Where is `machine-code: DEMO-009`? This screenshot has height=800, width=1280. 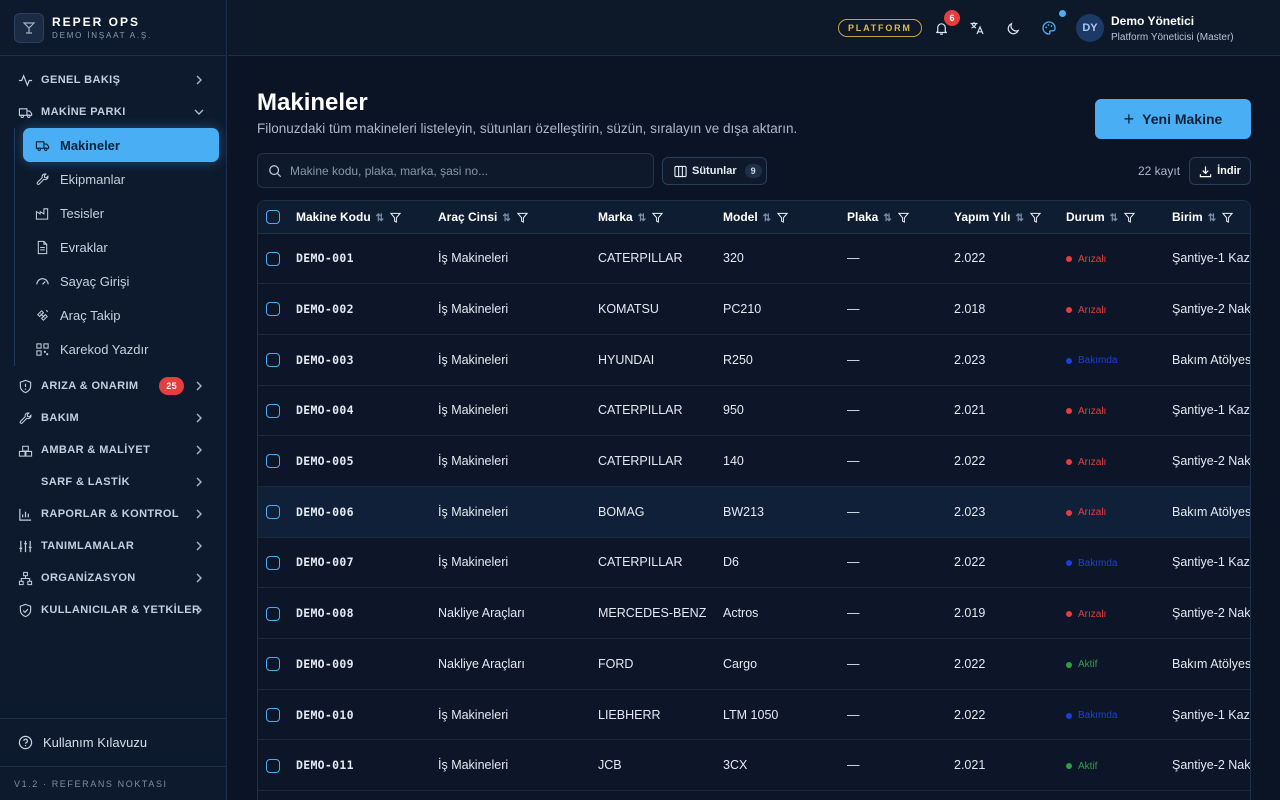
machine-code: DEMO-009 is located at coordinates (325, 664).